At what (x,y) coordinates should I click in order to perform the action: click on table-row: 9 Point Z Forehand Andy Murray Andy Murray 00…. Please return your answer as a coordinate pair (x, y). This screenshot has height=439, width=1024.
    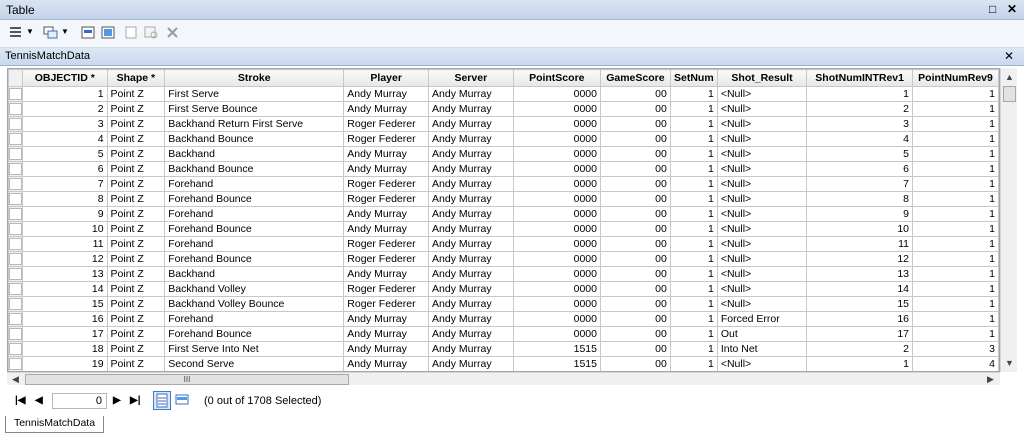
    Looking at the image, I should click on (503, 214).